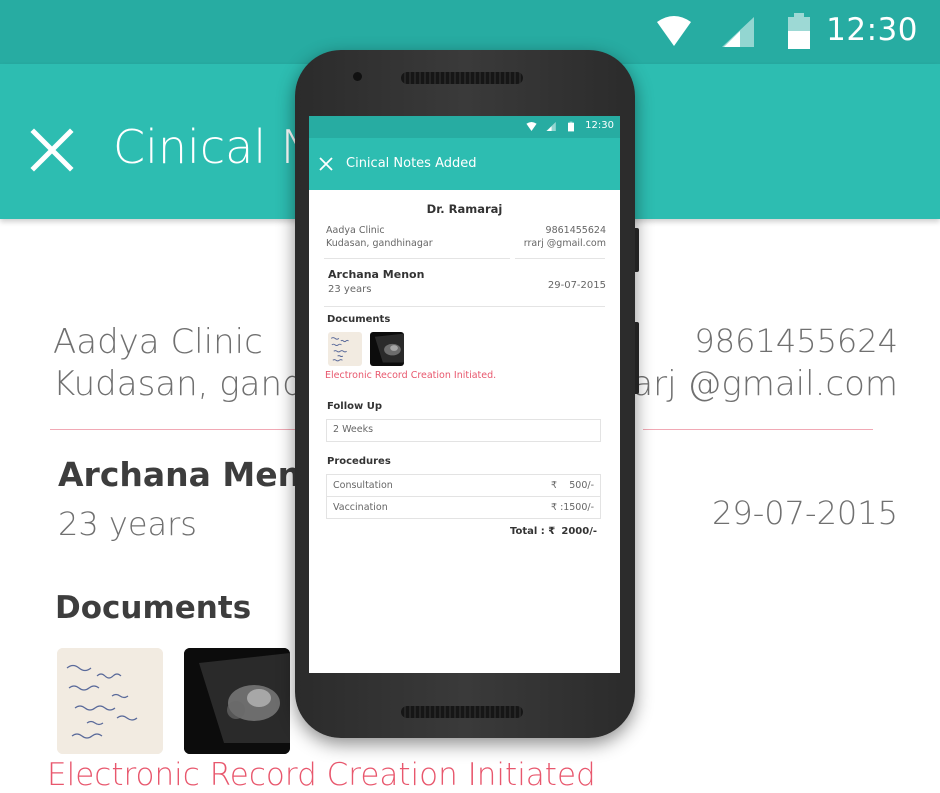 This screenshot has width=940, height=793. What do you see at coordinates (355, 406) in the screenshot?
I see `follow-up-heading: Follow Up` at bounding box center [355, 406].